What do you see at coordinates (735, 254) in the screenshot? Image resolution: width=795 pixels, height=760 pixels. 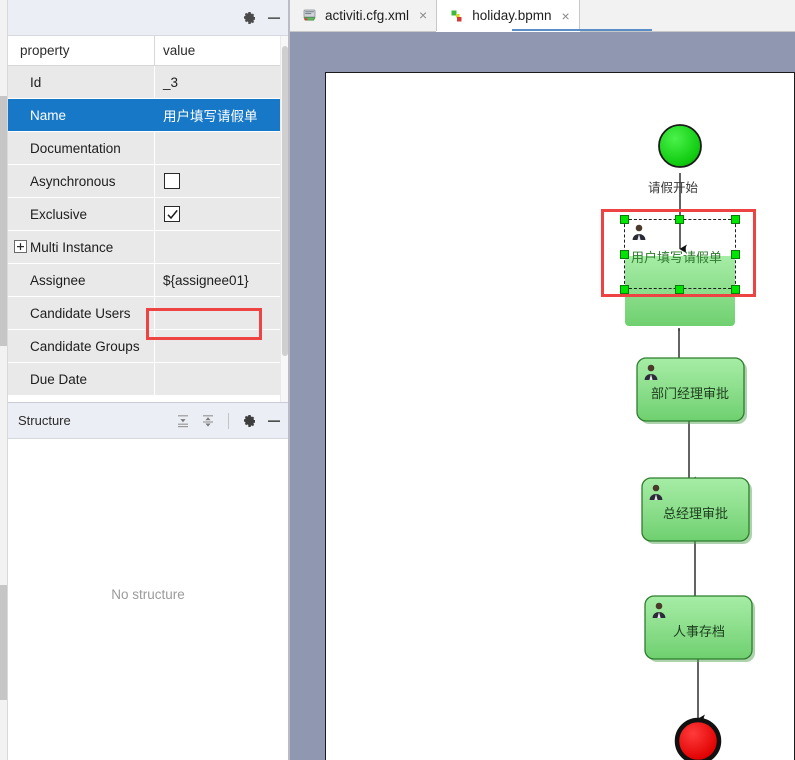 I see `resize-handle-e` at bounding box center [735, 254].